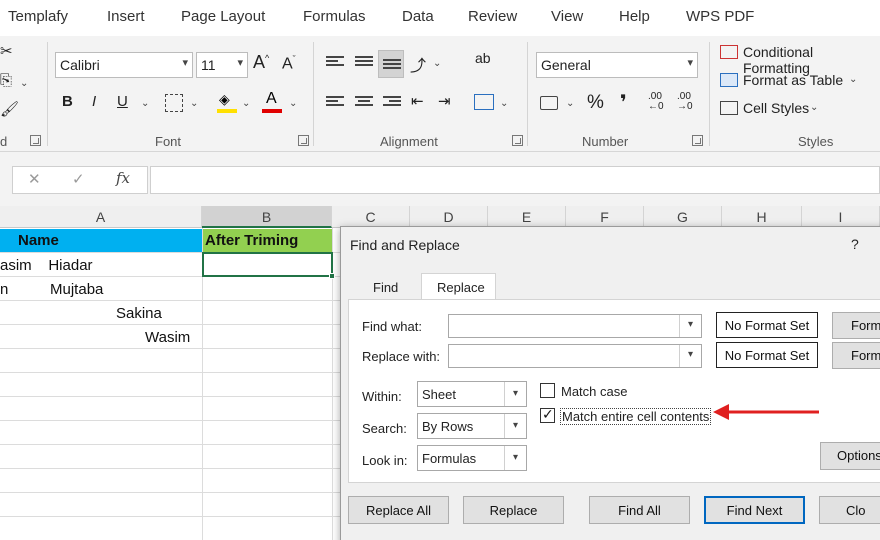 Image resolution: width=880 pixels, height=540 pixels. Describe the element at coordinates (729, 52) in the screenshot. I see `conditional-formatting-icon` at that location.